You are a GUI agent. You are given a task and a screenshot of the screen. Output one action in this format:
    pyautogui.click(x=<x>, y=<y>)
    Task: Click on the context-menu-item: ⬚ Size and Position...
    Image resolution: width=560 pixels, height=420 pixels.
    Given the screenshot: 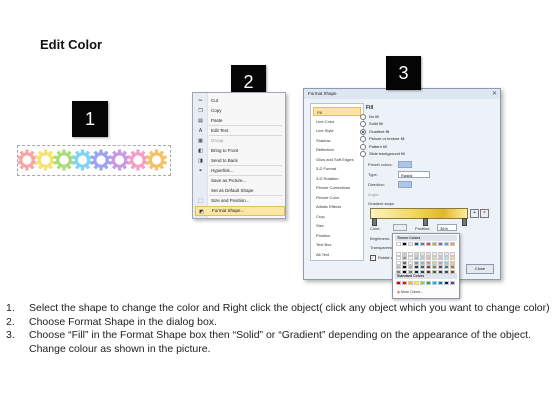 What is the action you would take?
    pyautogui.click(x=239, y=201)
    